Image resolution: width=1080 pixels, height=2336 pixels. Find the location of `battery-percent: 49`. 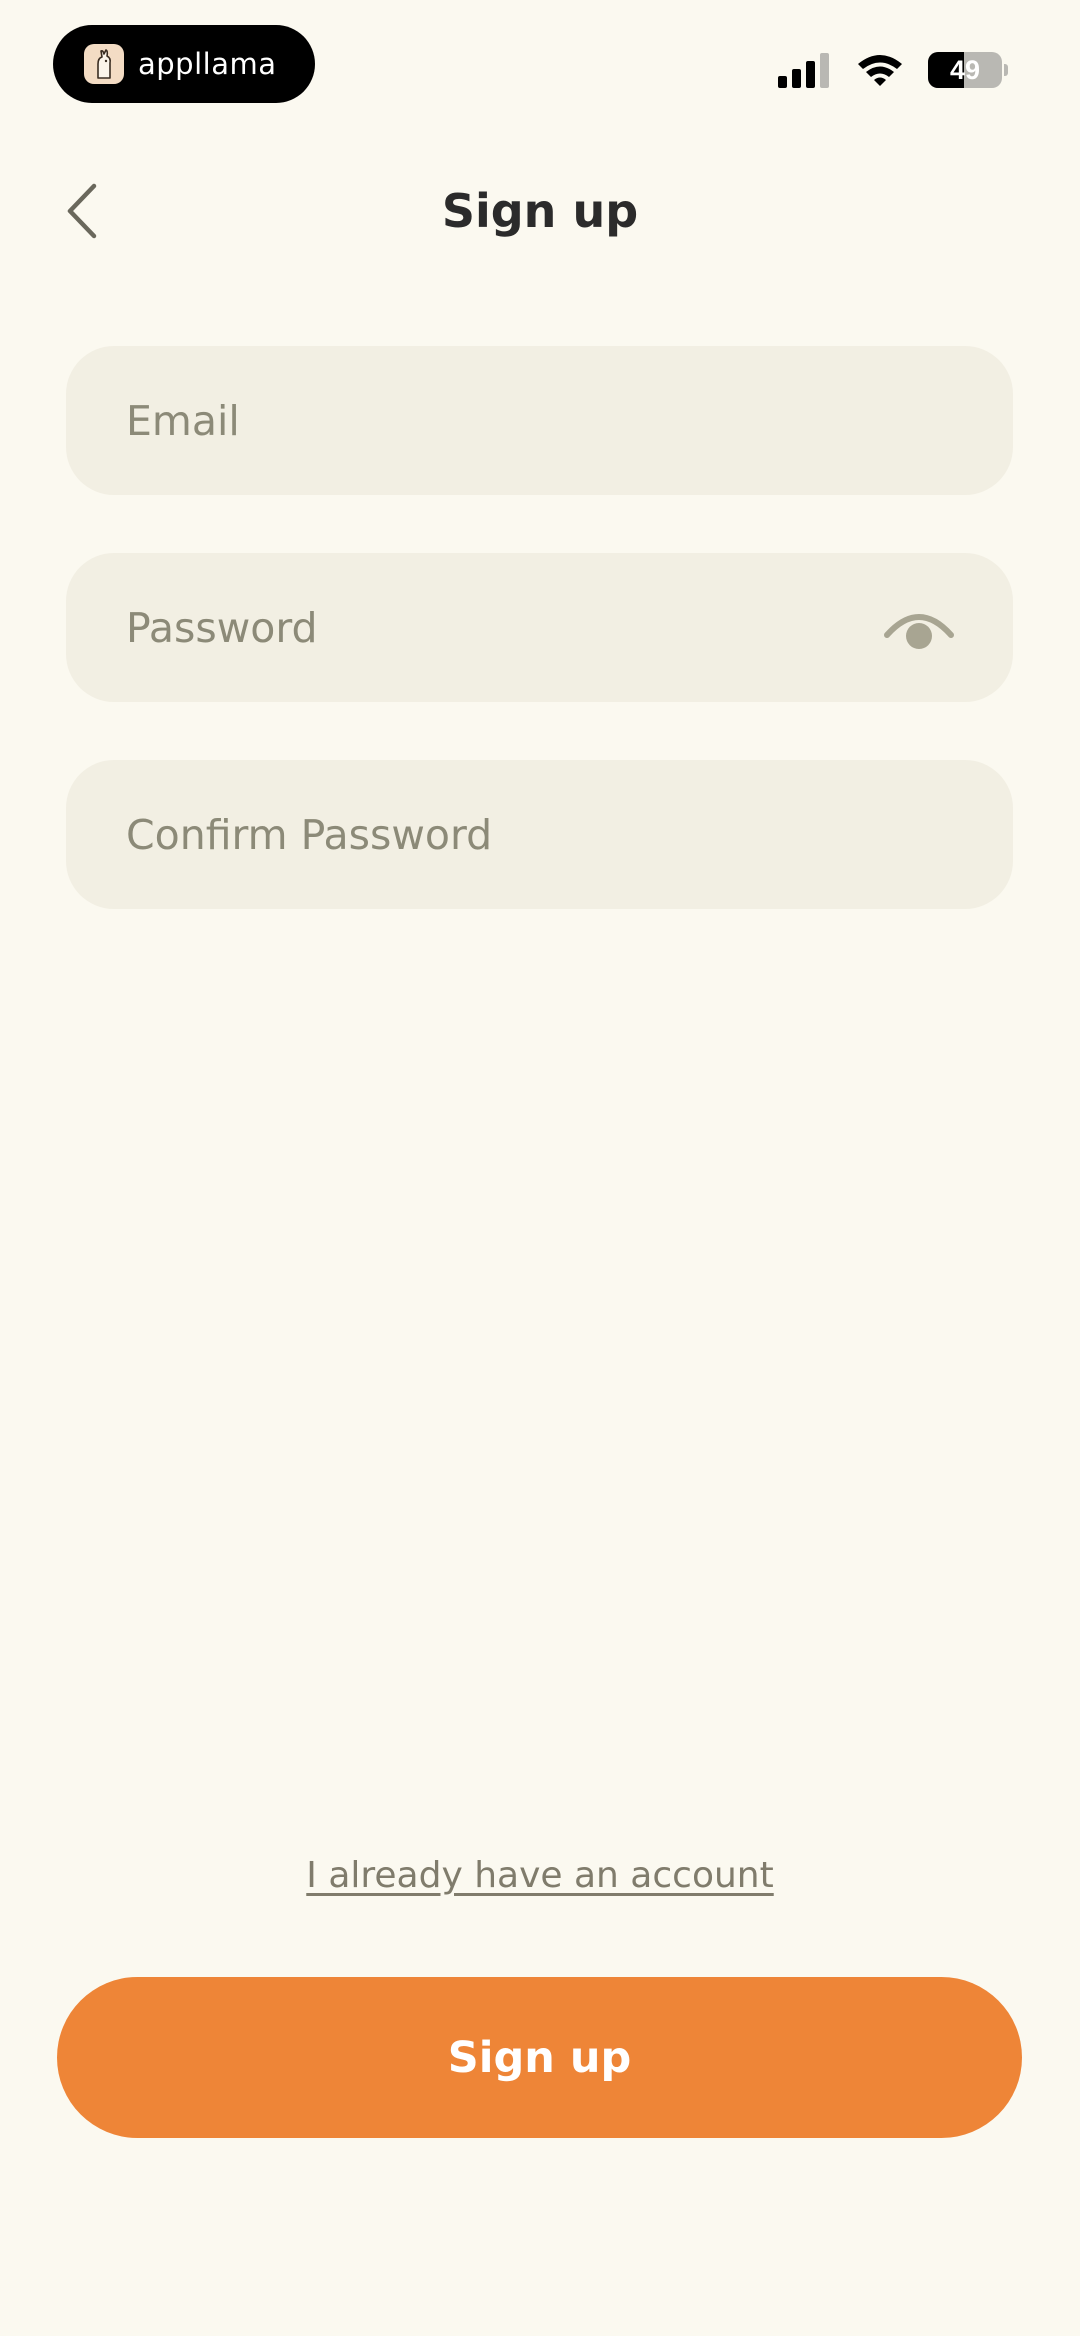

battery-percent: 49 is located at coordinates (965, 69).